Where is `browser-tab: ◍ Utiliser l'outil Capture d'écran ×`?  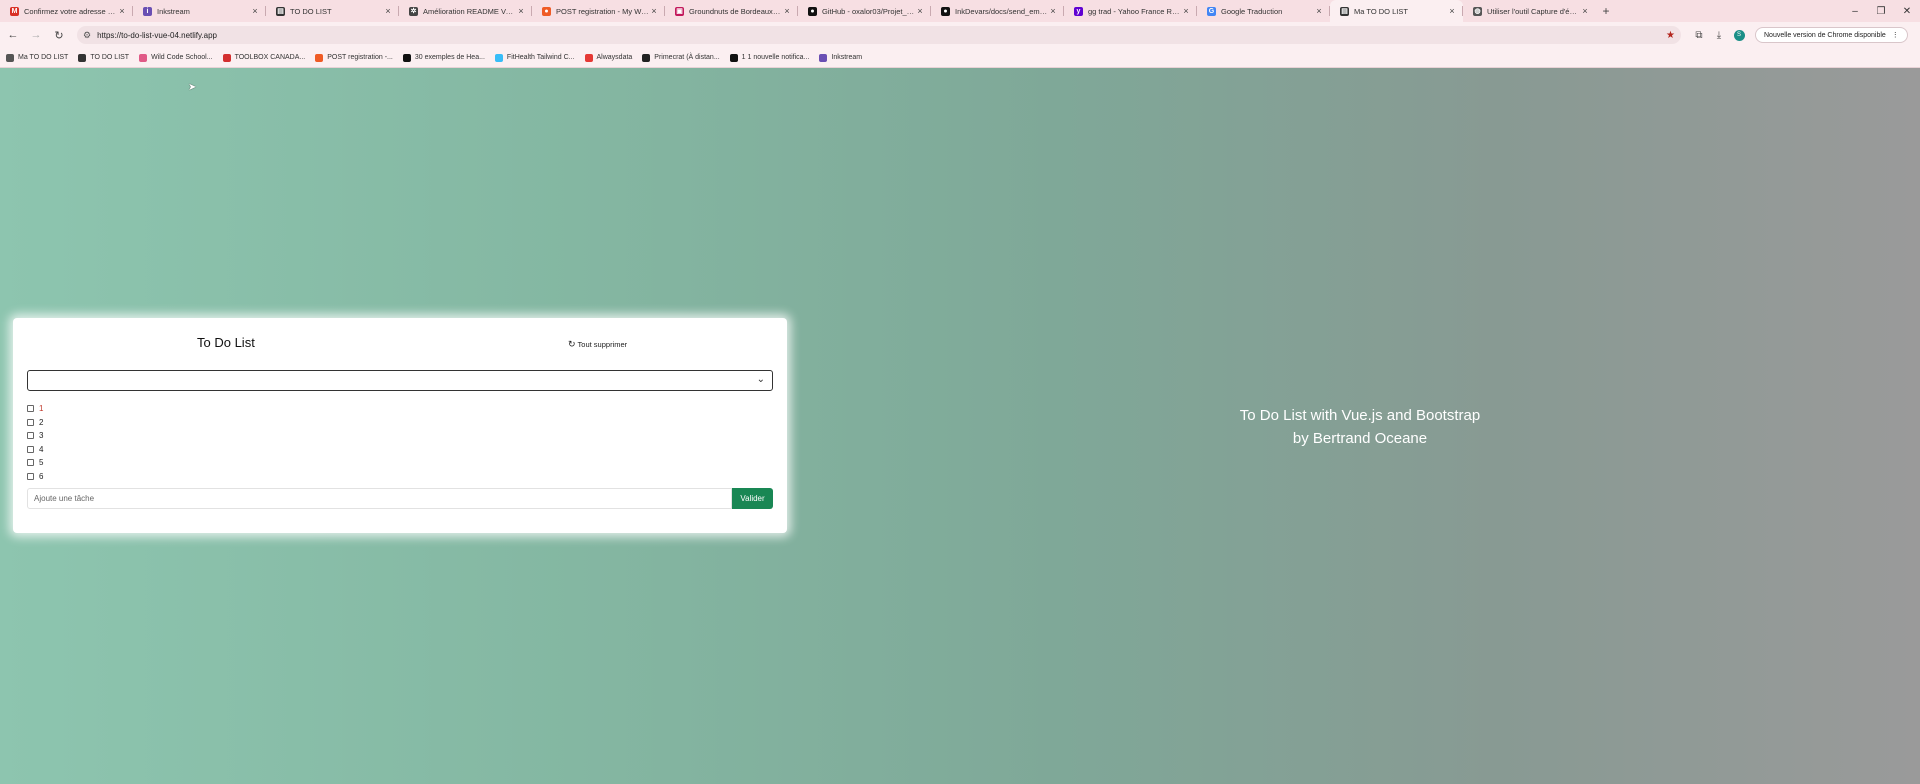 browser-tab: ◍ Utiliser l'outil Capture d'écran × is located at coordinates (1529, 11).